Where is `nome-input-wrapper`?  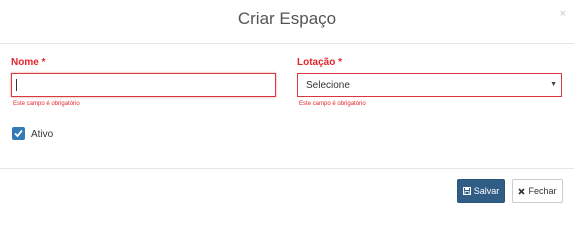 nome-input-wrapper is located at coordinates (143, 85).